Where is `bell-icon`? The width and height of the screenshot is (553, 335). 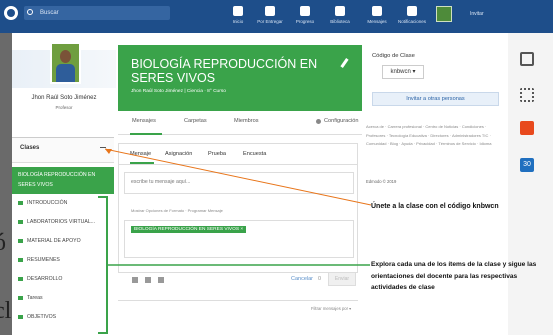
bell-icon is located at coordinates (412, 11).